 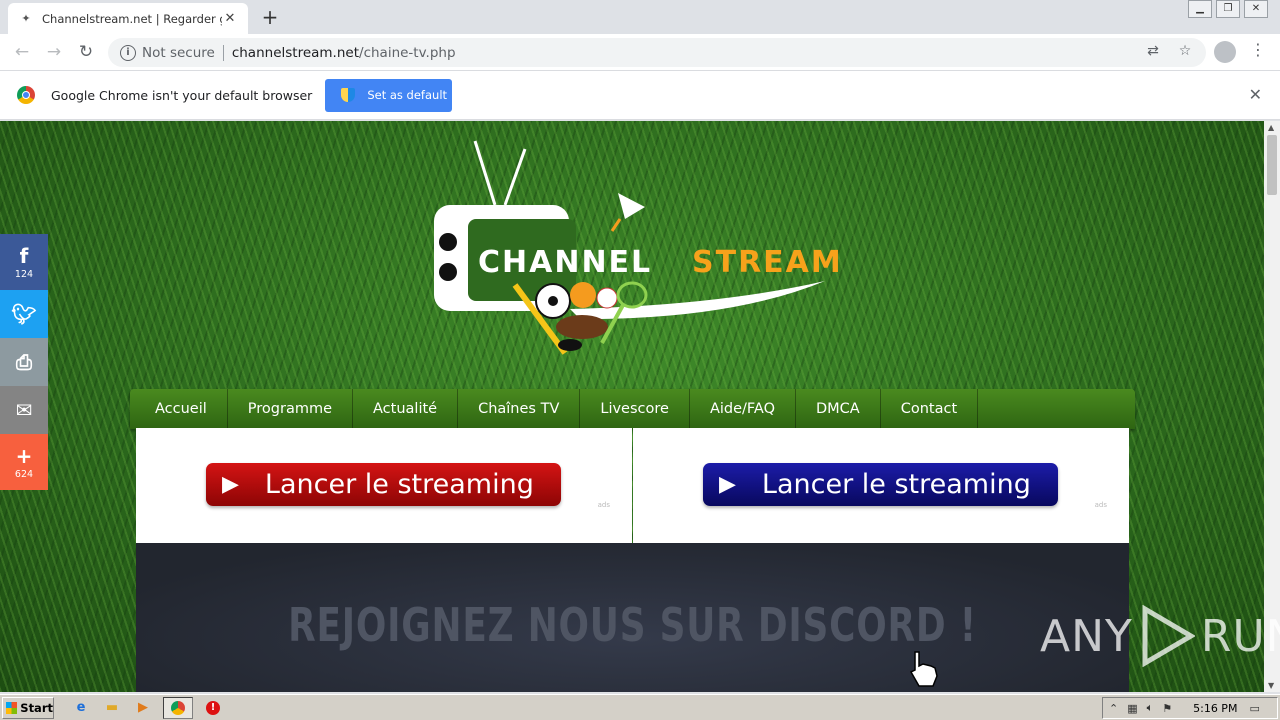 What do you see at coordinates (12, 707) in the screenshot?
I see `windows-logo-icon` at bounding box center [12, 707].